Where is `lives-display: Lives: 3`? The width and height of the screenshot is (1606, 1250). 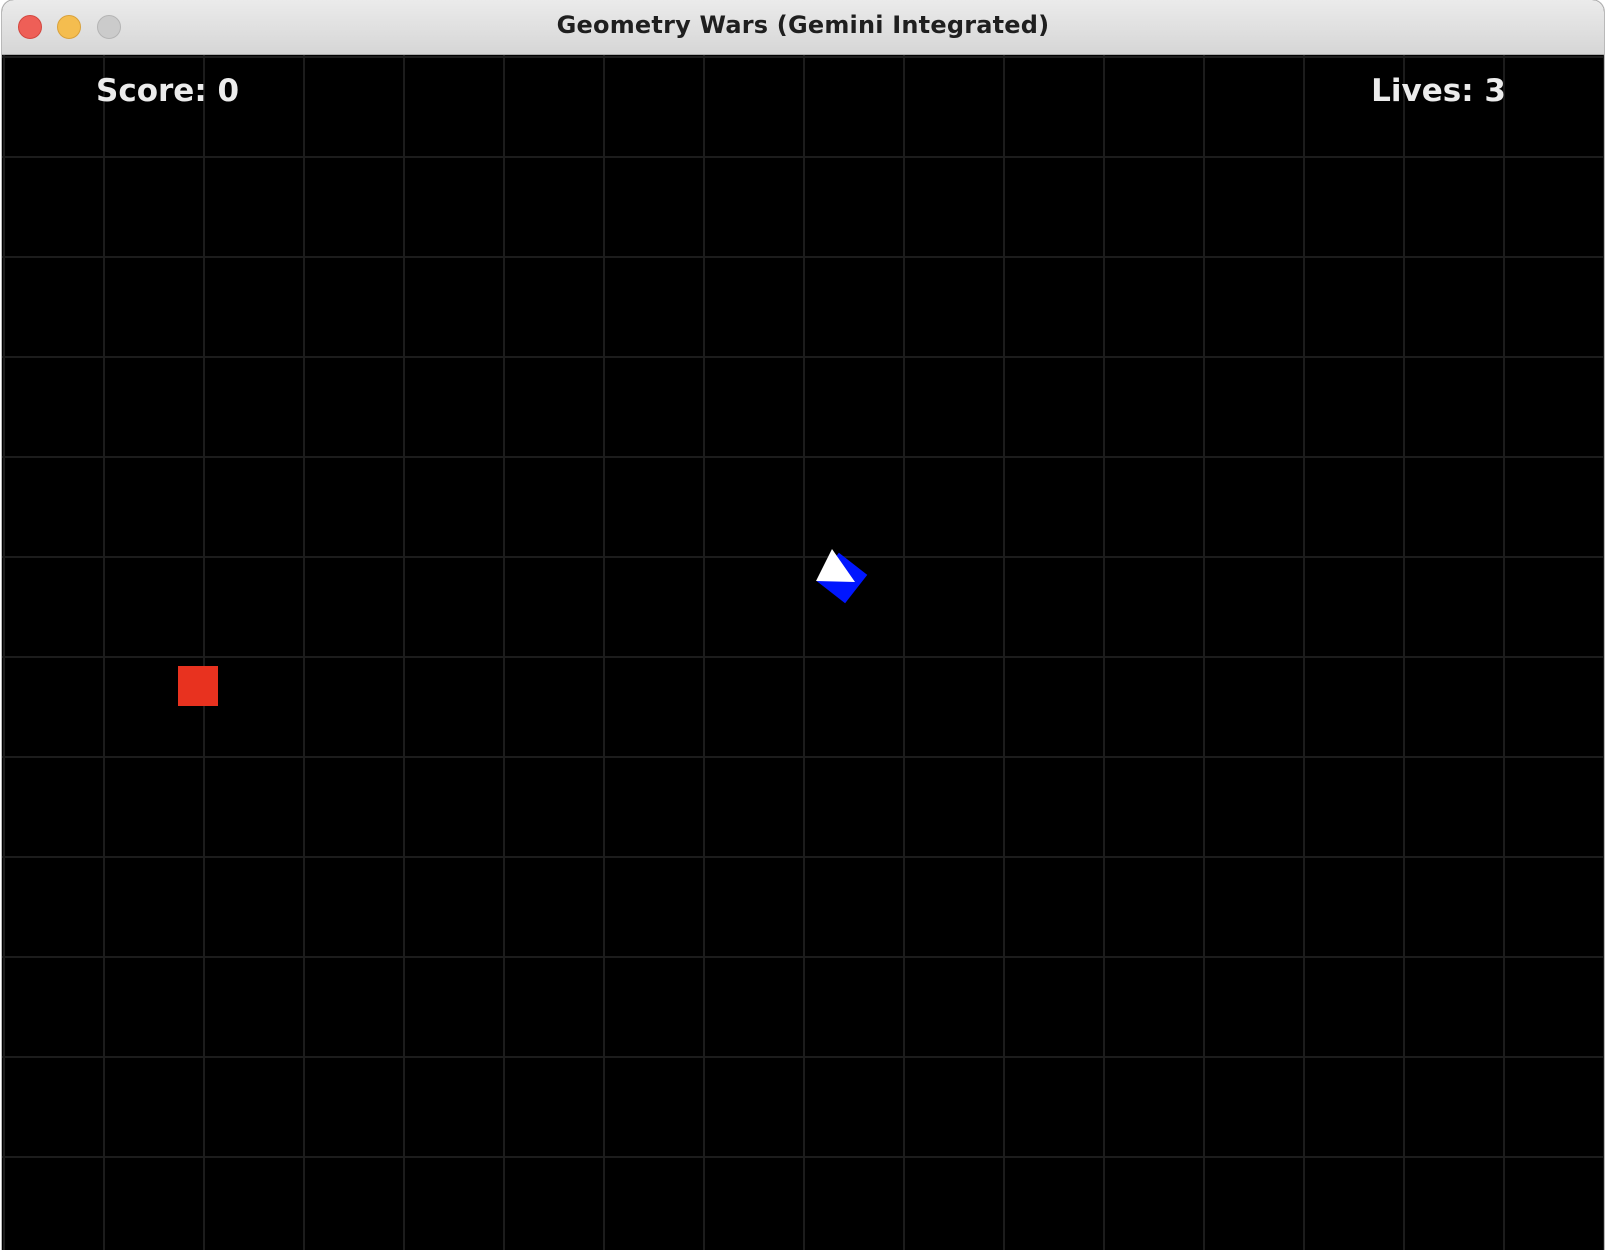
lives-display: Lives: 3 is located at coordinates (1438, 91).